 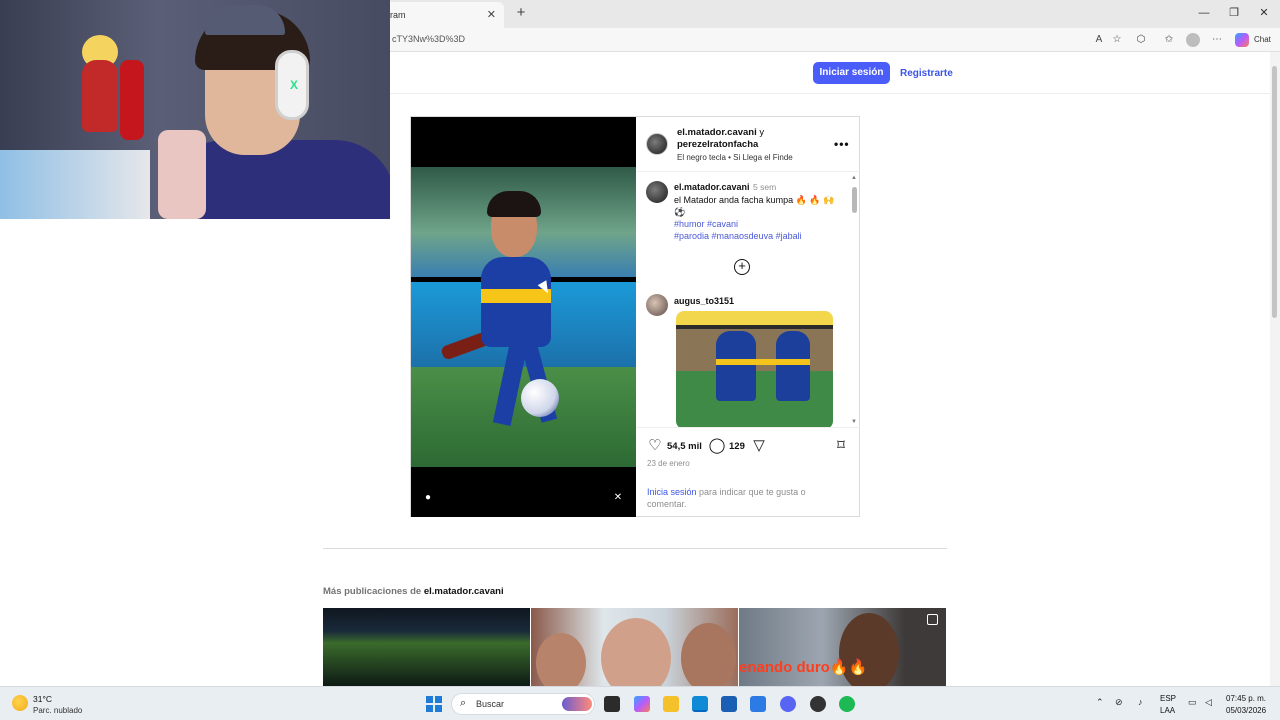 I want to click on caption-text: el Matador anda facha kumpa 🔥 🔥 🙌 ⚽, so click(x=754, y=206).